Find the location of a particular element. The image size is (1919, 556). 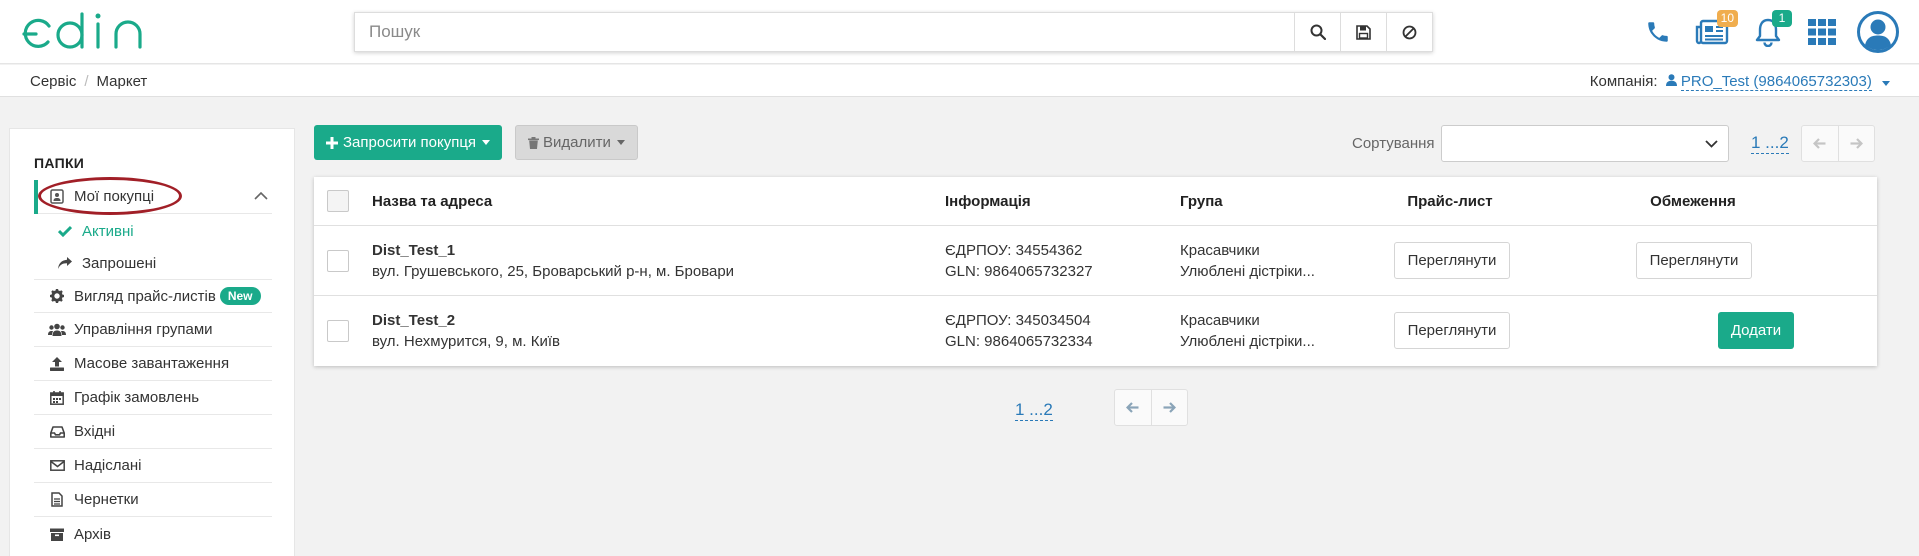

save-search-button is located at coordinates (1363, 32).